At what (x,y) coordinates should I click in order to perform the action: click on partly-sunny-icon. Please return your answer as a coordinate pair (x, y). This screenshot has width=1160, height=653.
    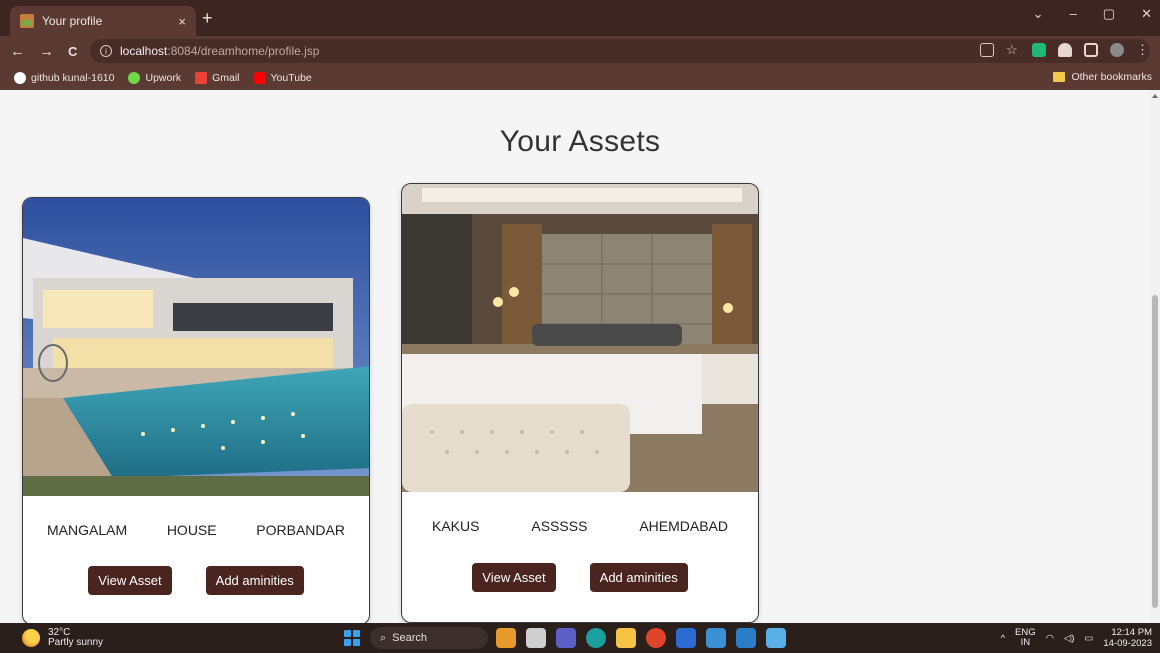
    Looking at the image, I should click on (31, 638).